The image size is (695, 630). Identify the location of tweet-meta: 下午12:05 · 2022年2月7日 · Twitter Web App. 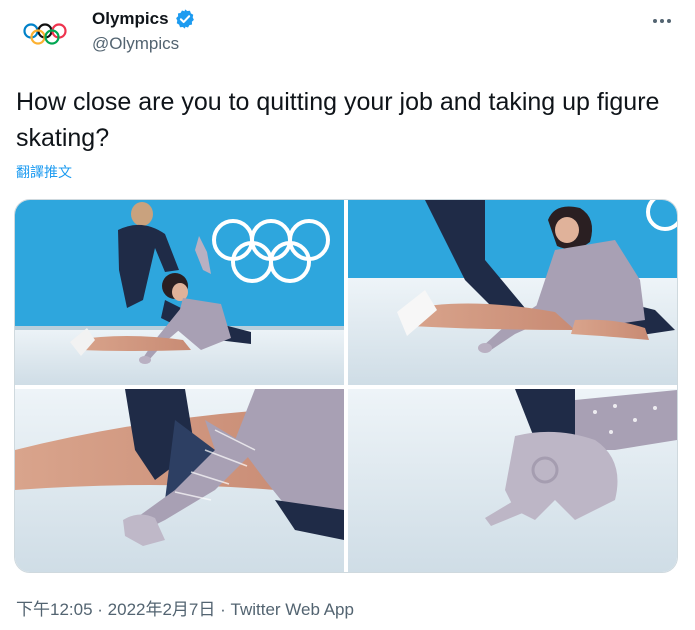
(185, 607).